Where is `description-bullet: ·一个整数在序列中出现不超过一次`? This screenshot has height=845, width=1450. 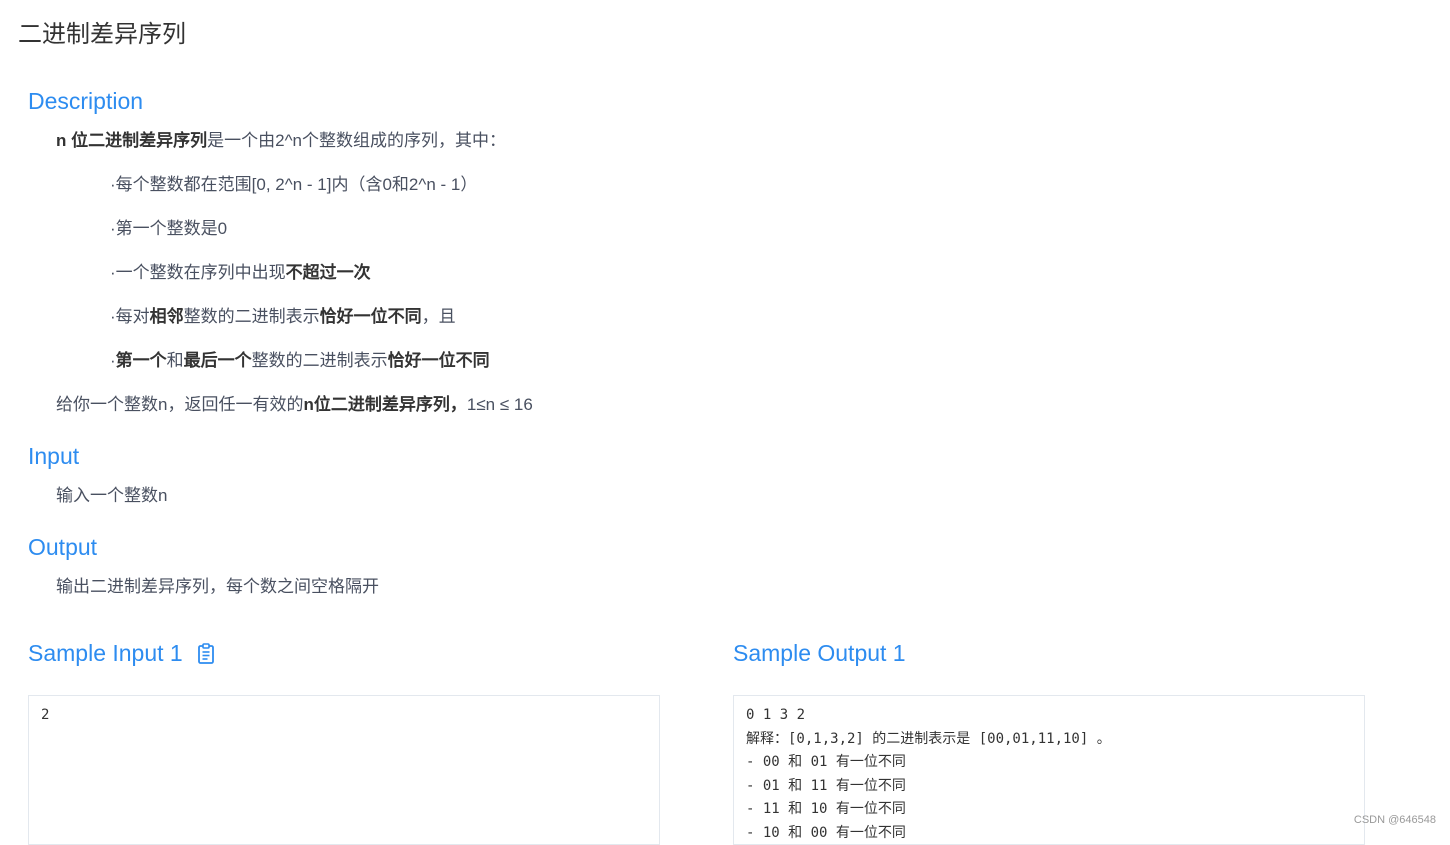 description-bullet: ·一个整数在序列中出现不超过一次 is located at coordinates (240, 270).